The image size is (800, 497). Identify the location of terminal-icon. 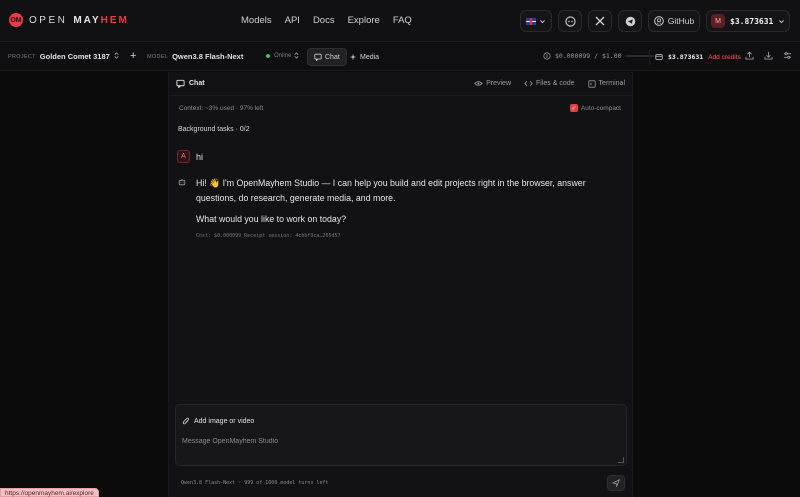
(591, 83).